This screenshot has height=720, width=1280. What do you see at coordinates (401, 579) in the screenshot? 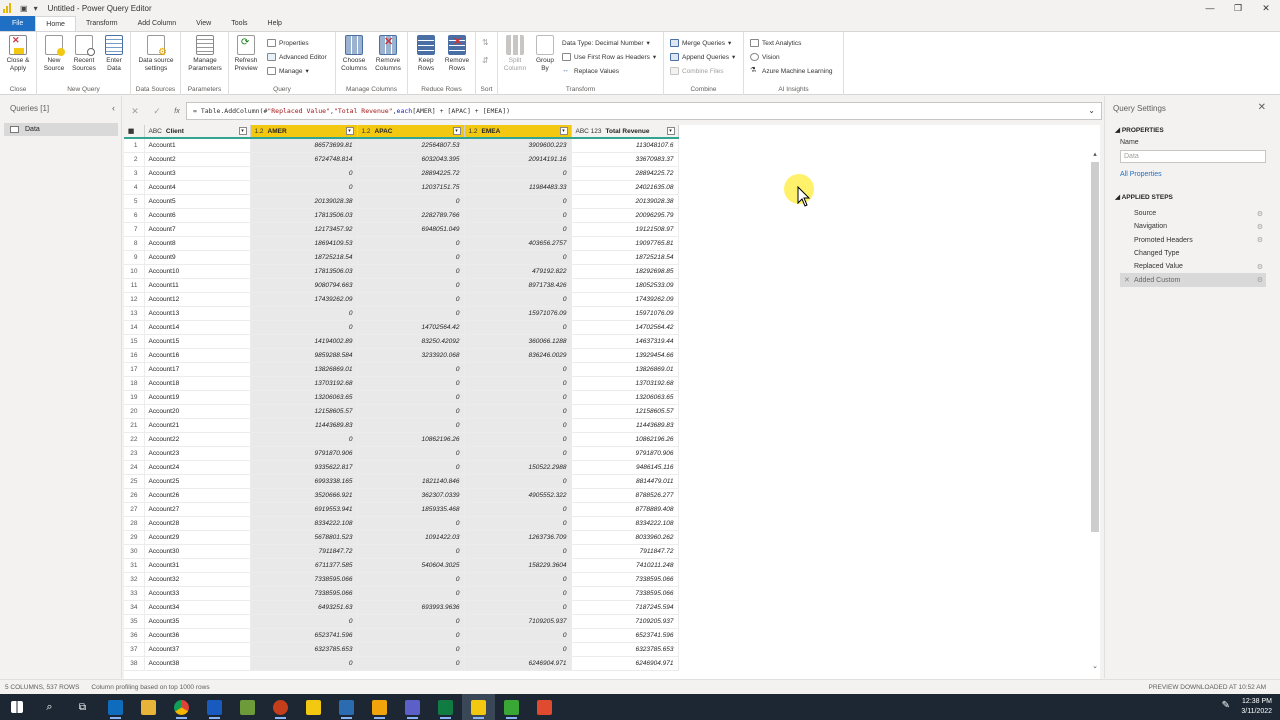
I see `table-row: 32 Account32 7338595.066 0 0 7338595.066` at bounding box center [401, 579].